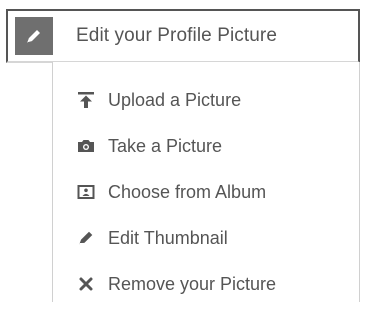 Image resolution: width=366 pixels, height=317 pixels. I want to click on menu-item-label: Choose from Album, so click(187, 191).